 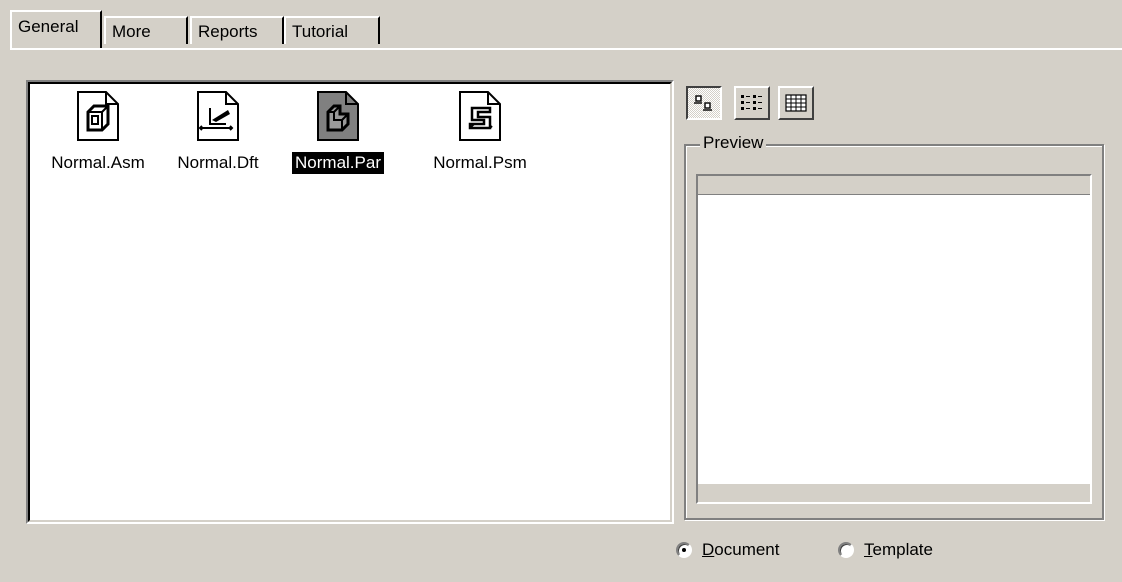 I want to click on template-radio: Template, so click(x=885, y=550).